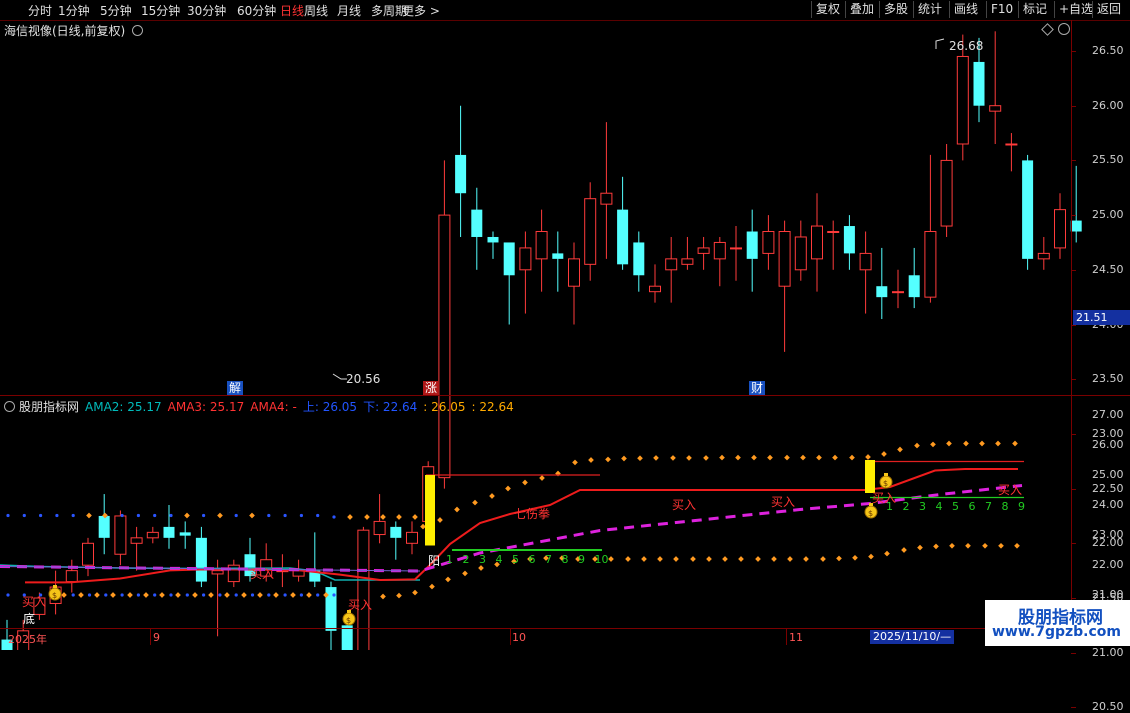  Describe the element at coordinates (519, 637) in the screenshot. I see `date-label-oct: 10` at that location.